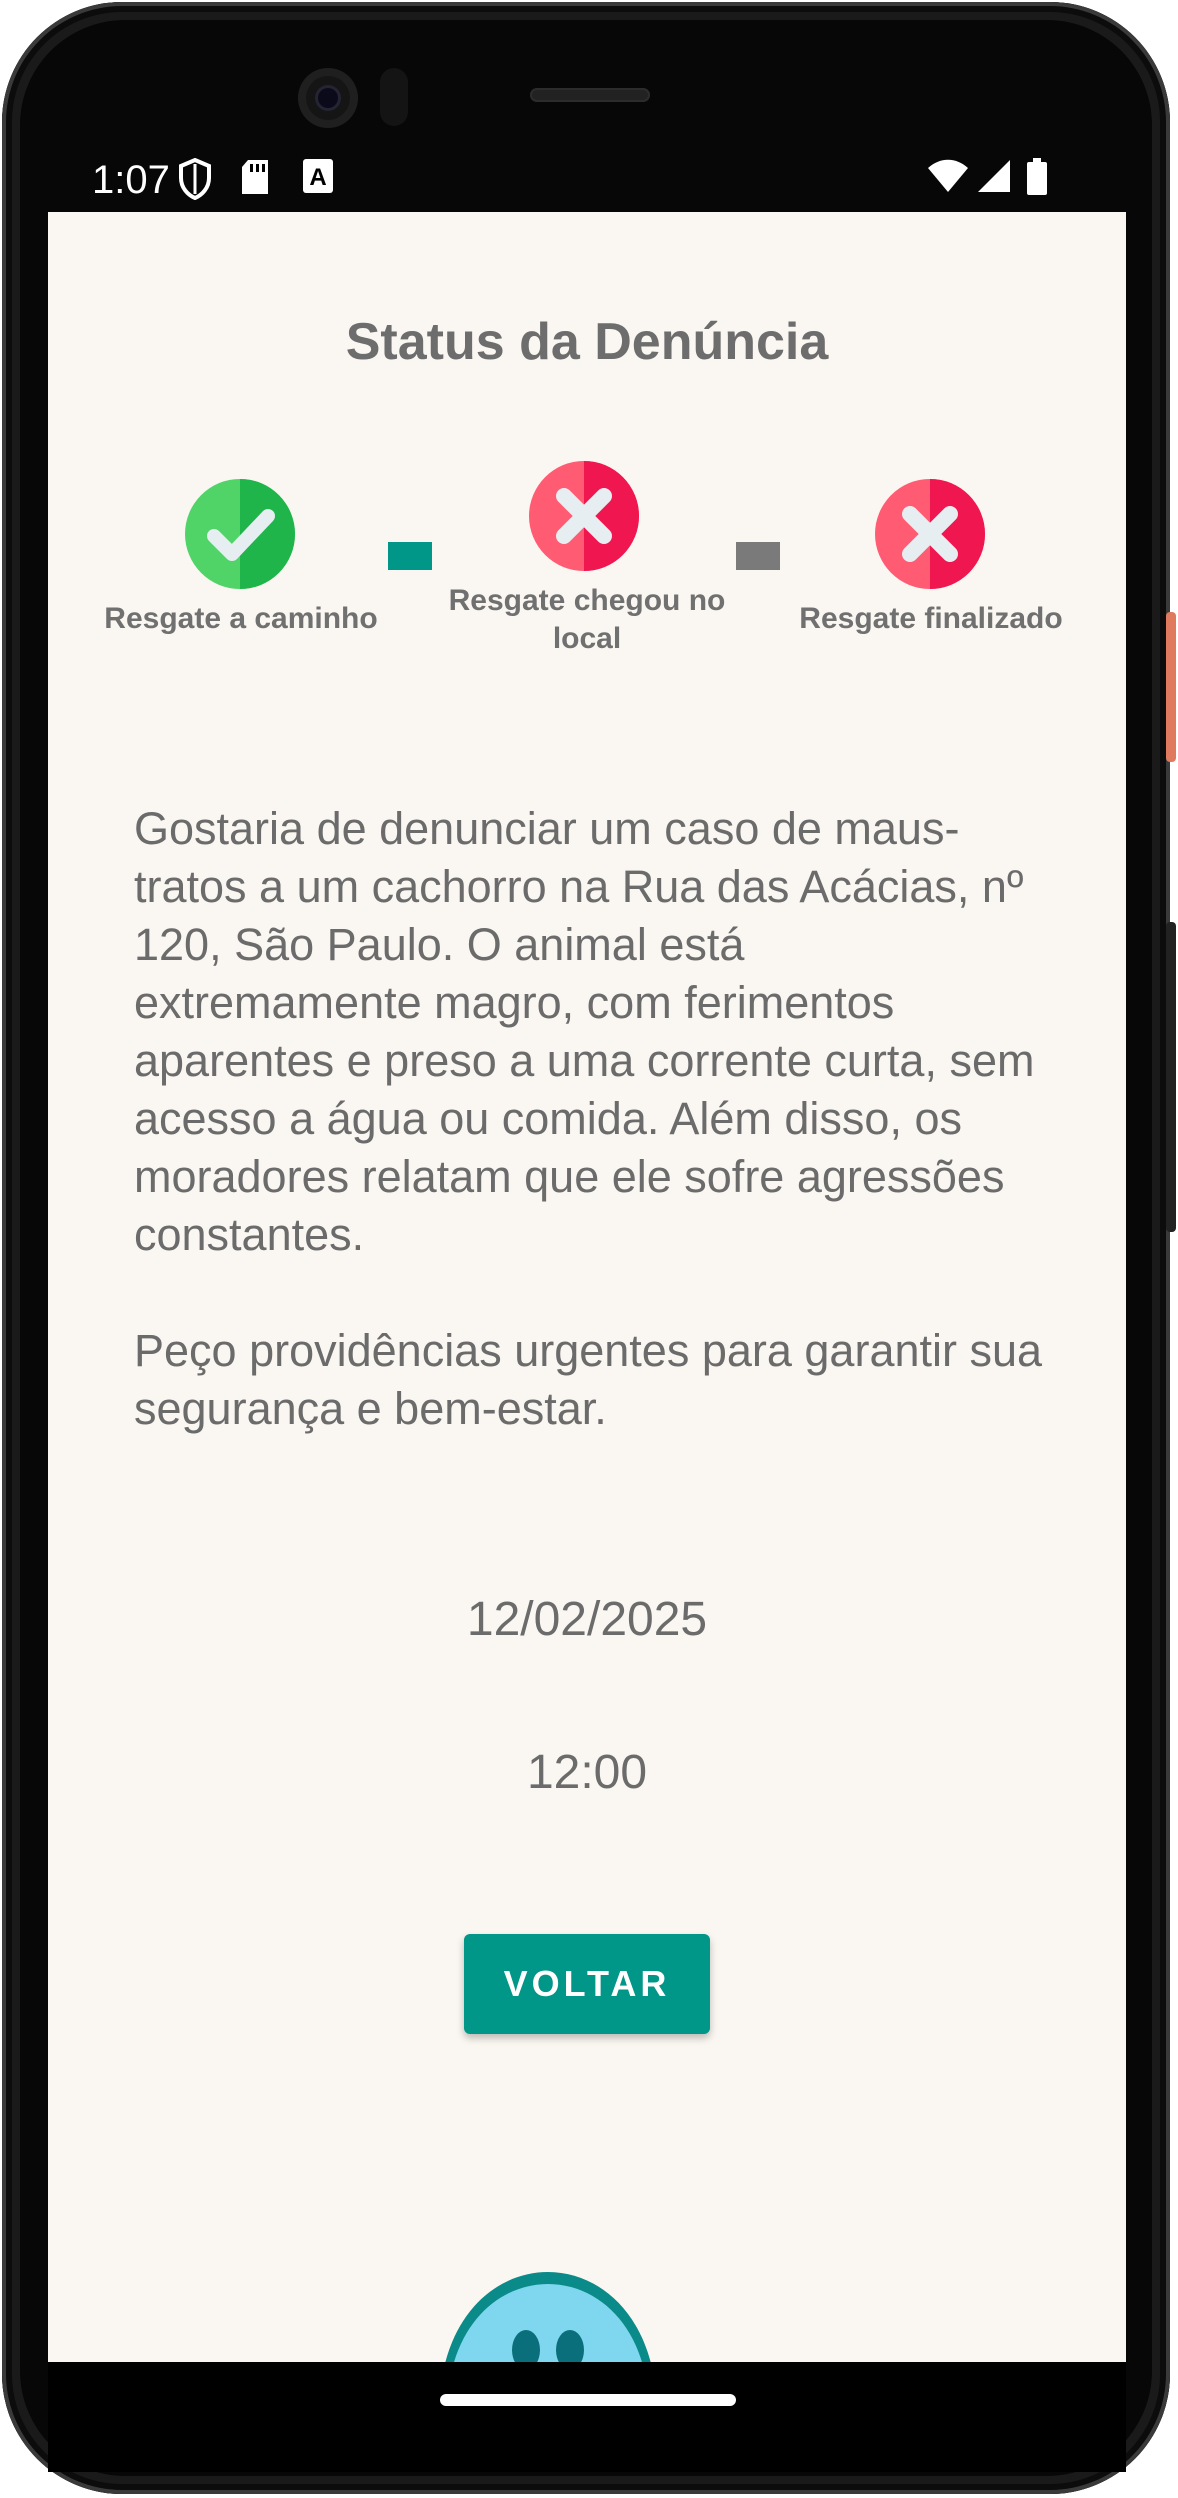 The width and height of the screenshot is (1178, 2498). Describe the element at coordinates (548, 2317) in the screenshot. I see `mascot-image` at that location.